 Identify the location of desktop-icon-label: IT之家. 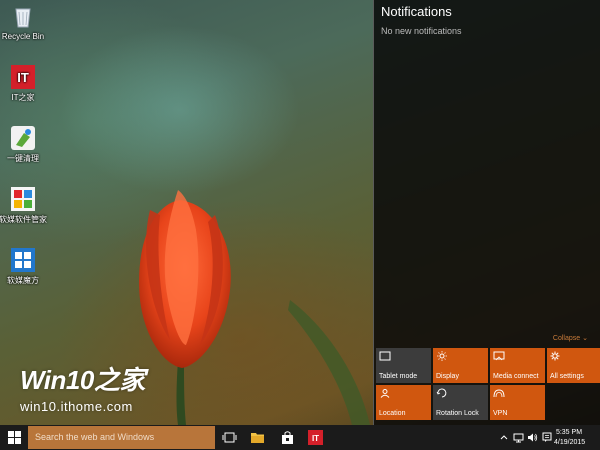
(23, 97).